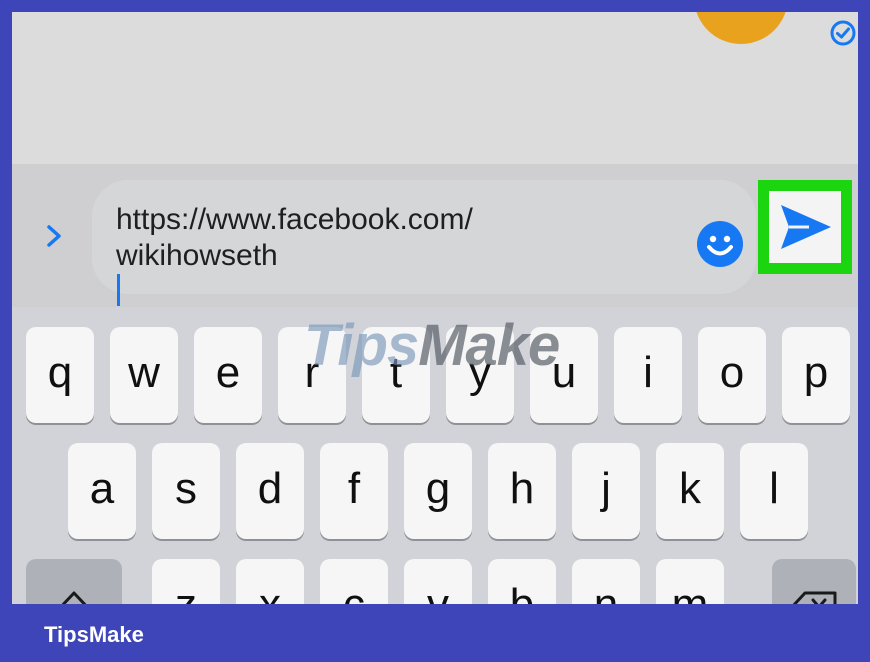 This screenshot has width=870, height=662. I want to click on key-label: o, so click(732, 372).